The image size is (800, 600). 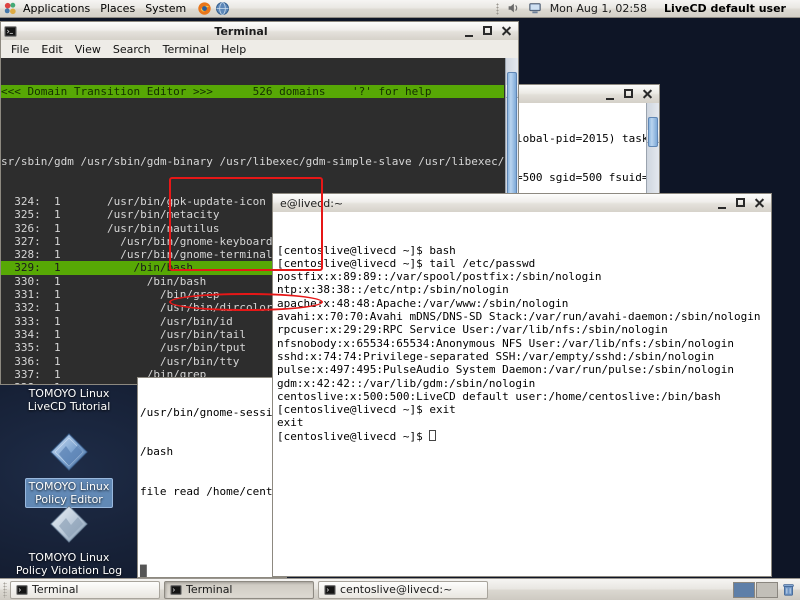 What do you see at coordinates (522, 202) in the screenshot?
I see `window-shell-titlebar: e@livecd:~` at bounding box center [522, 202].